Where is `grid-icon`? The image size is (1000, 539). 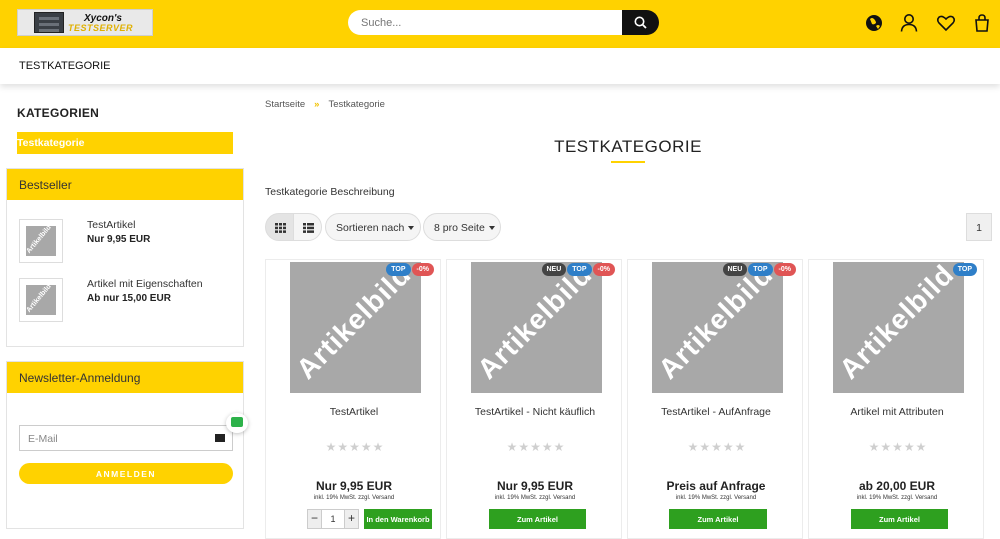
grid-icon is located at coordinates (280, 228).